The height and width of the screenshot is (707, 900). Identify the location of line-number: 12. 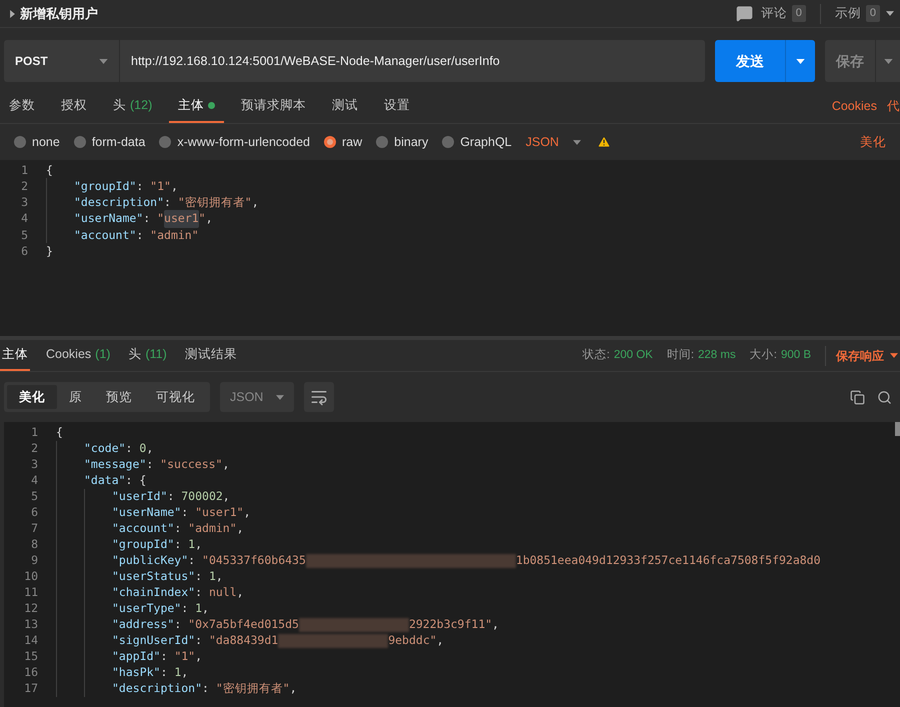
(31, 609).